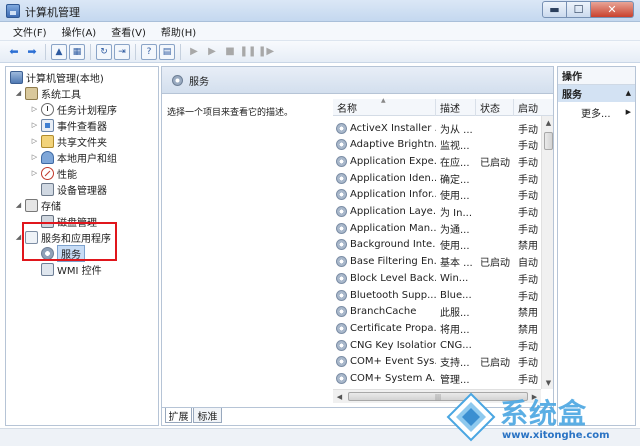  I want to click on tree-item-wmi: WMI 控件, so click(71, 269).